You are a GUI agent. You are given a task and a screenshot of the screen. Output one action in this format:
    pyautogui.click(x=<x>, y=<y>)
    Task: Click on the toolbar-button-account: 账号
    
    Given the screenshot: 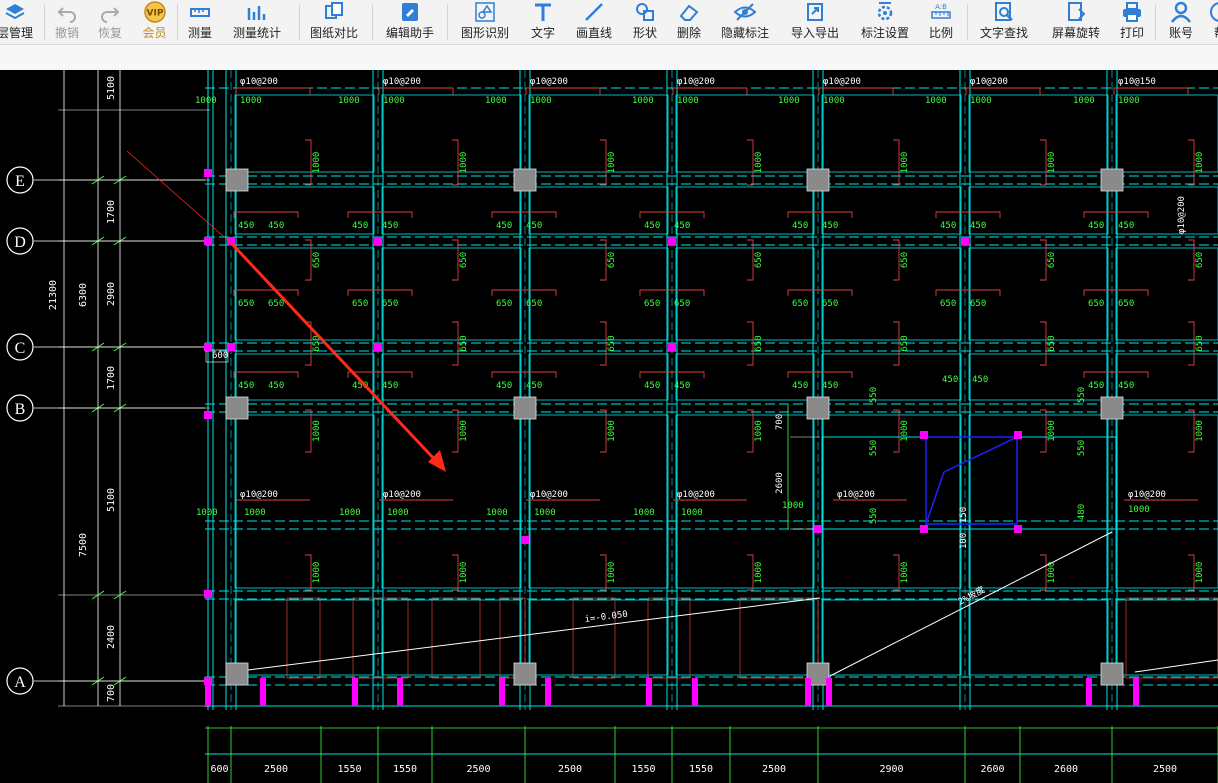 What is the action you would take?
    pyautogui.click(x=1181, y=22)
    